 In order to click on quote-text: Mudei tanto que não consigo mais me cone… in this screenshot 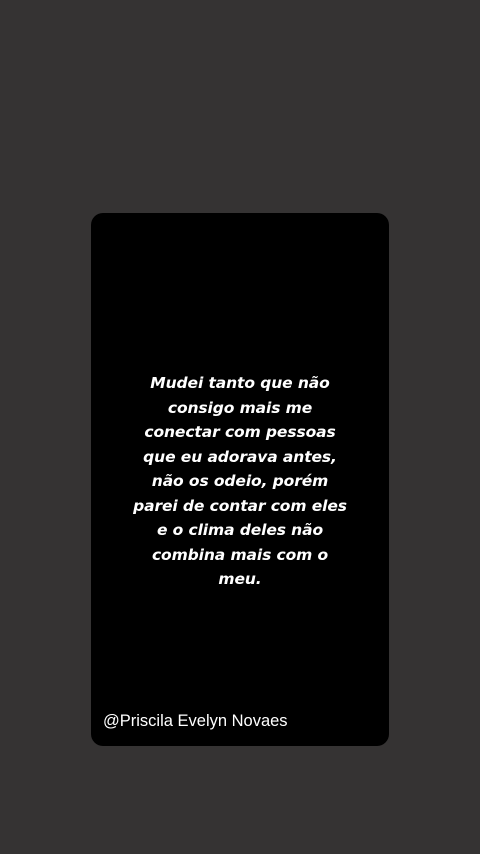, I will do `click(240, 481)`.